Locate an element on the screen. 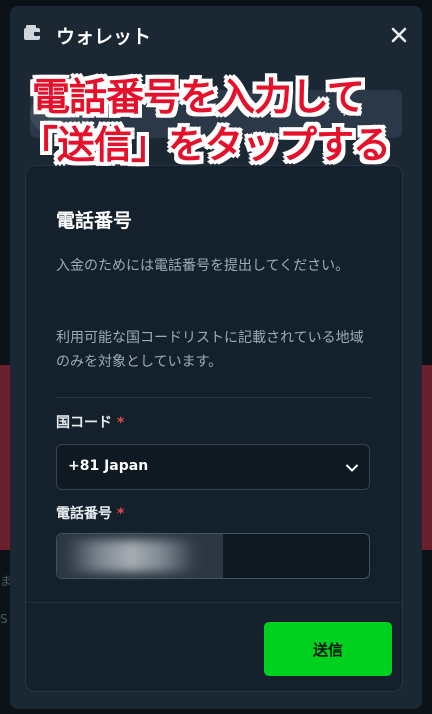 The image size is (432, 714). phone-number-label: 電話番号 * is located at coordinates (90, 513).